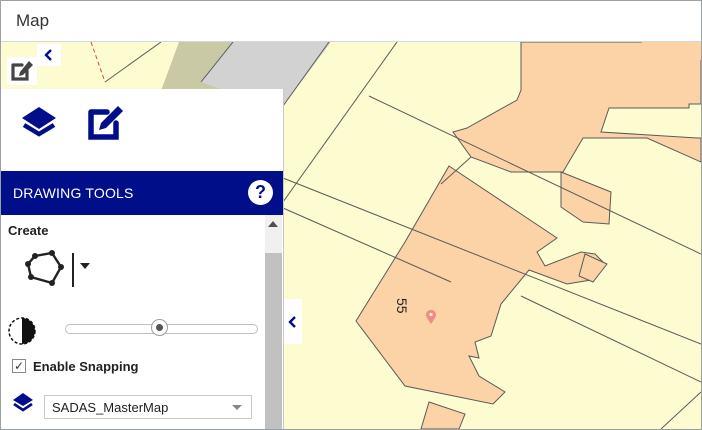 The image size is (702, 430). Describe the element at coordinates (351, 21) in the screenshot. I see `title-bar: Map` at that location.